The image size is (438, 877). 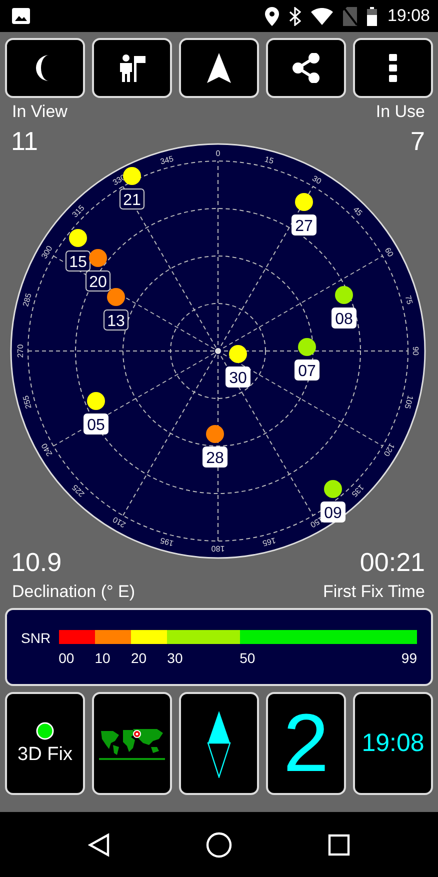 I want to click on share-icon, so click(x=306, y=68).